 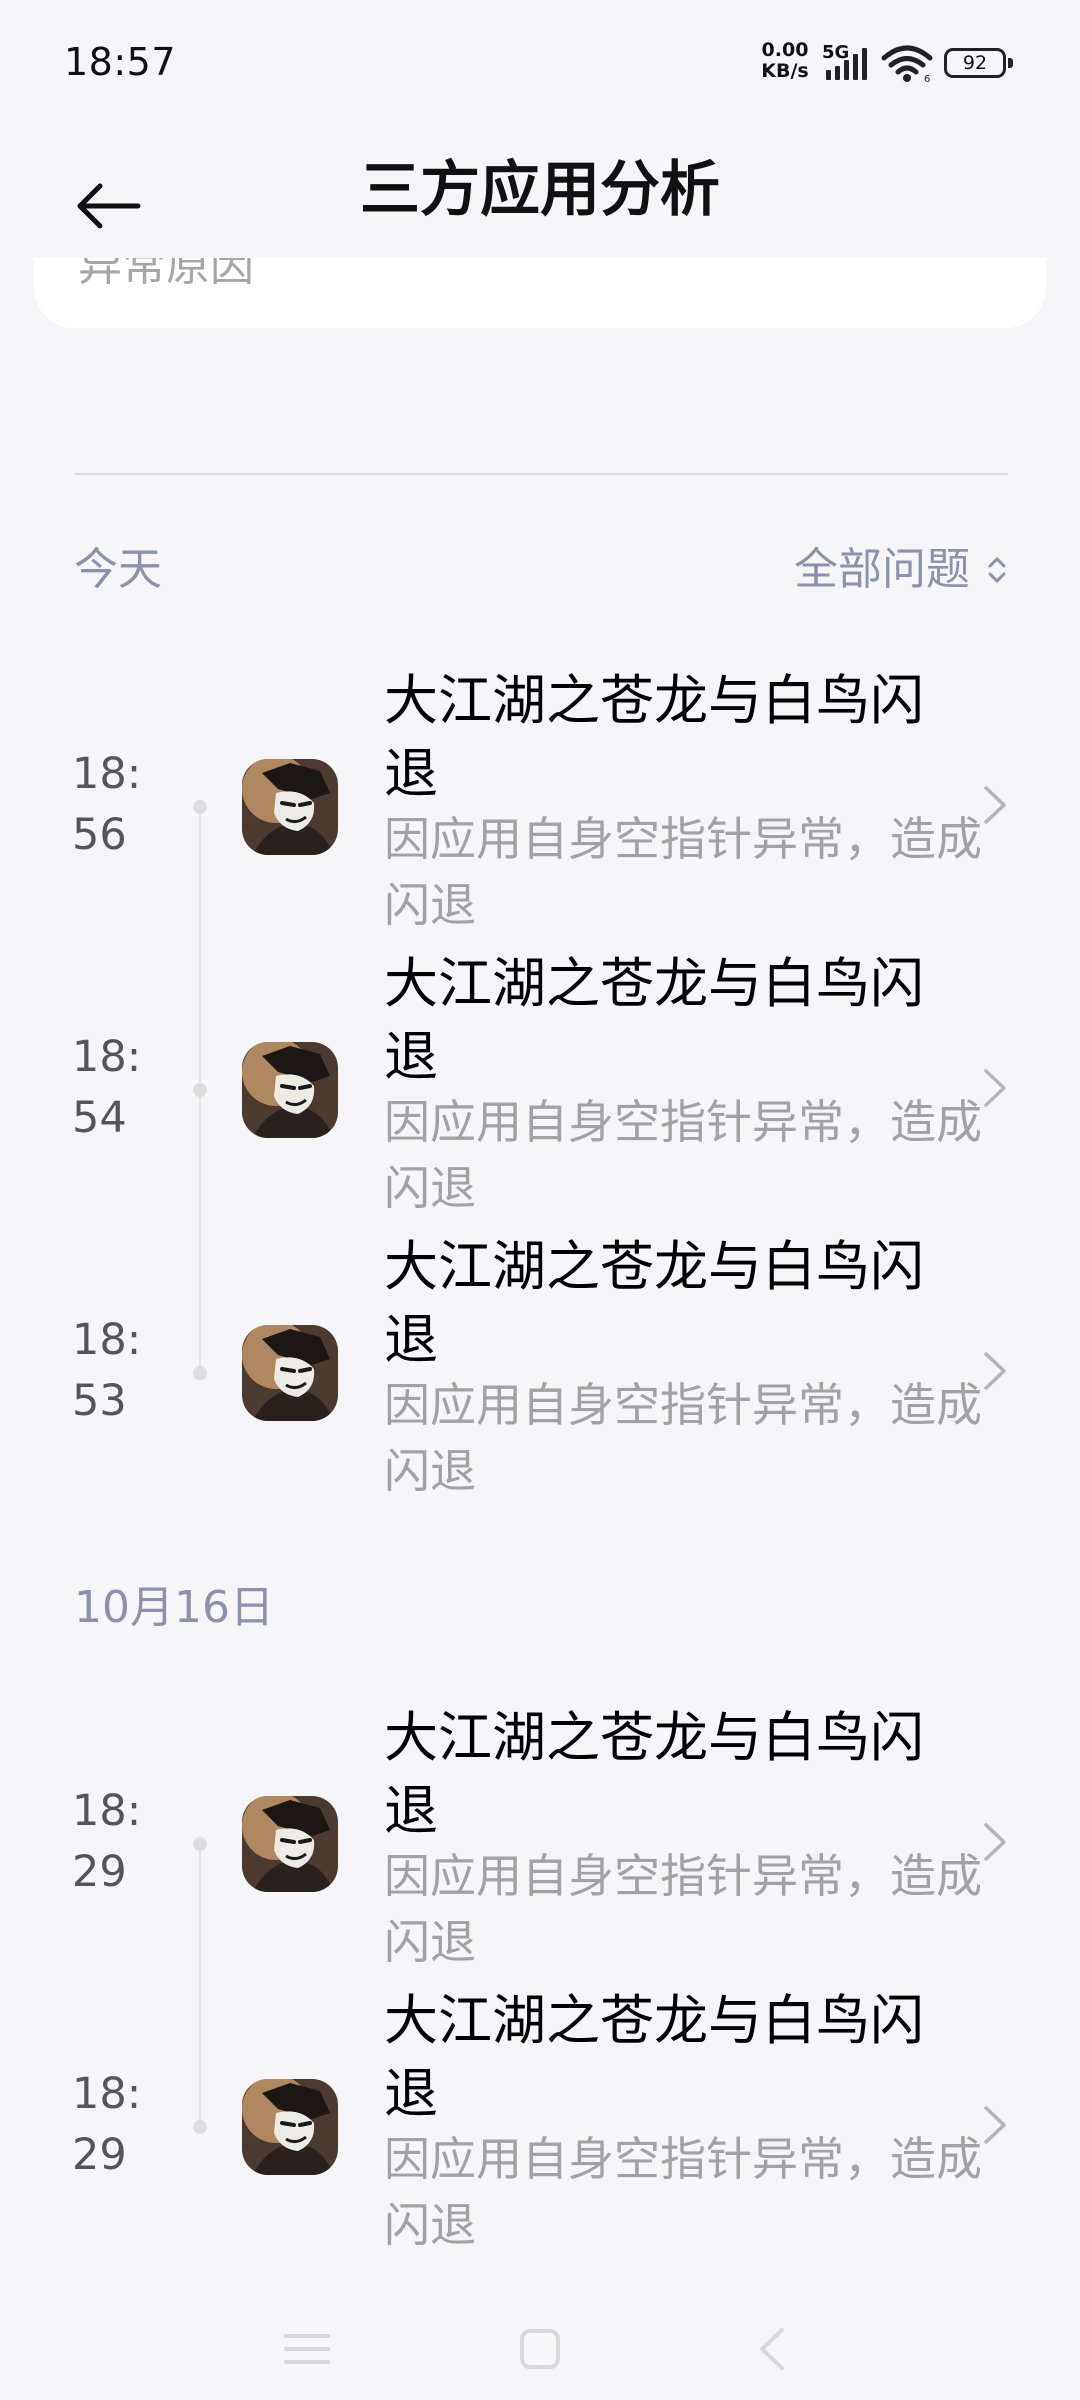 What do you see at coordinates (166, 274) in the screenshot?
I see `card-label: 异常原因` at bounding box center [166, 274].